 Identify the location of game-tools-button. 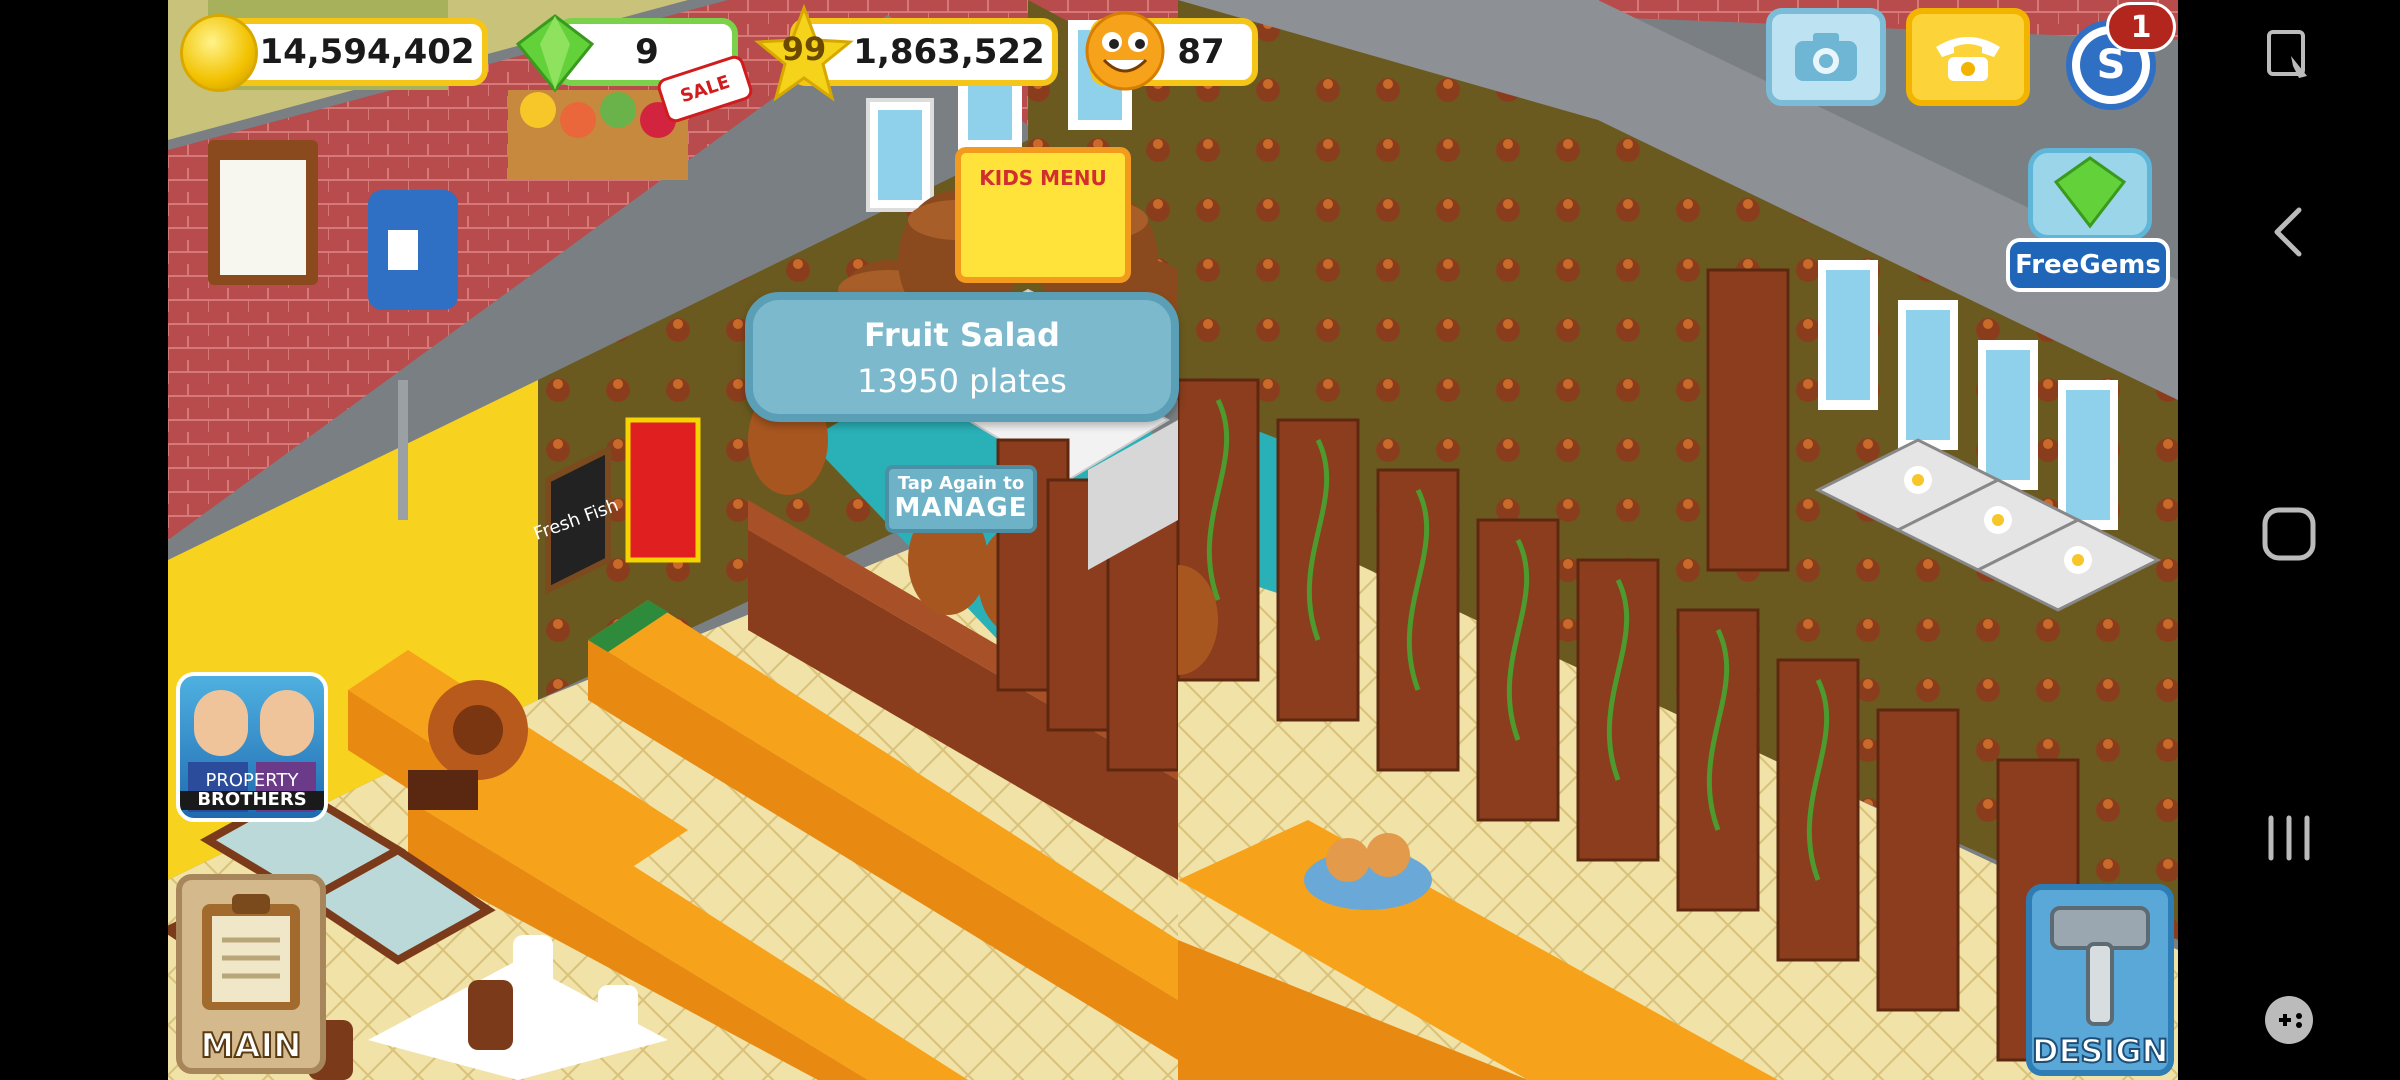
(2289, 1020).